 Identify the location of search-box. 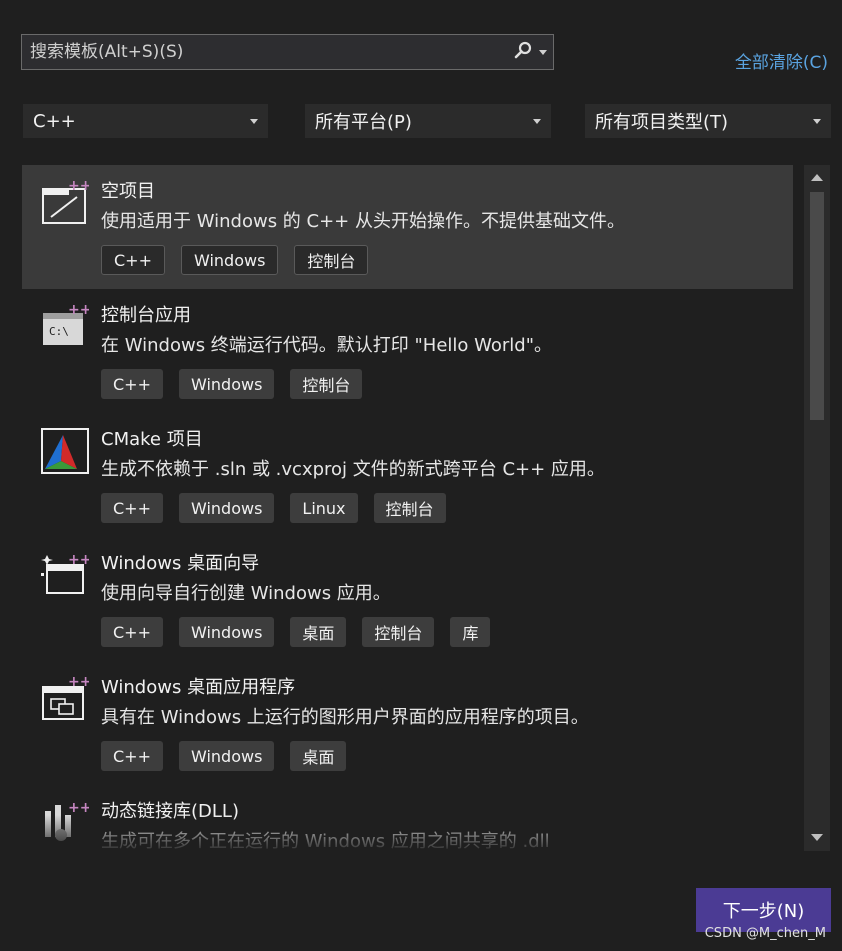
(287, 52).